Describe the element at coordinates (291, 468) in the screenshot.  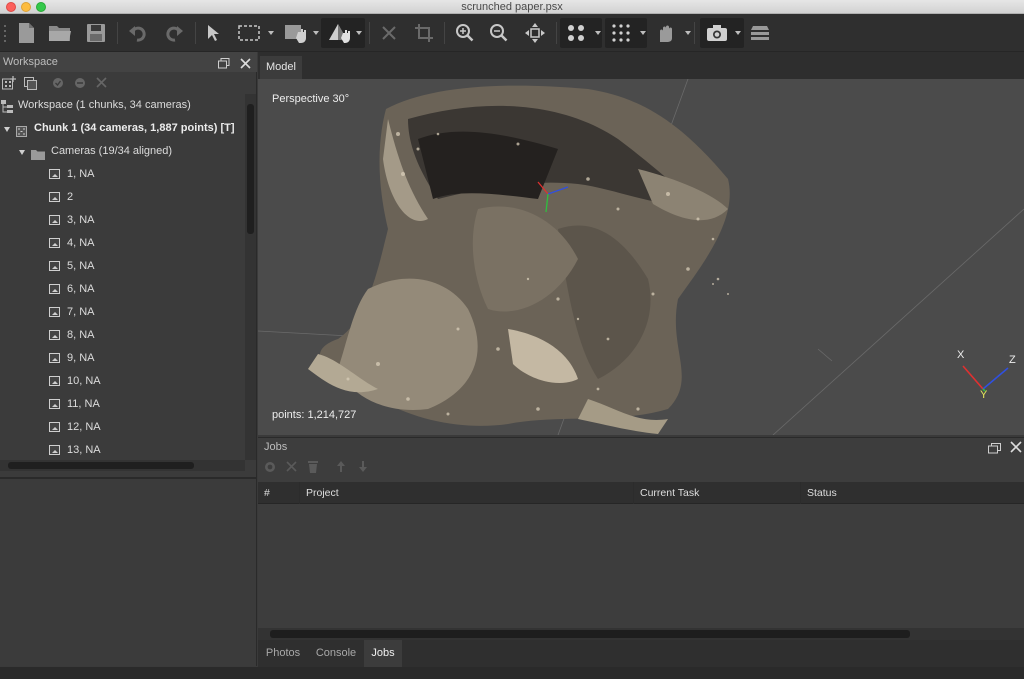
I see `cancel-job-icon` at that location.